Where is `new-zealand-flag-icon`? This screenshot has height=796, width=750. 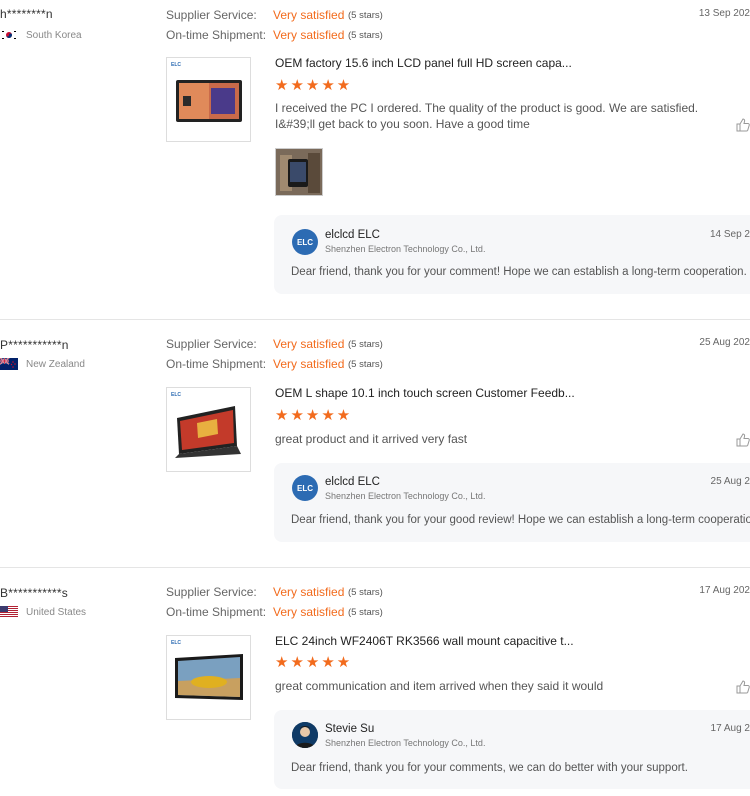
new-zealand-flag-icon is located at coordinates (9, 364).